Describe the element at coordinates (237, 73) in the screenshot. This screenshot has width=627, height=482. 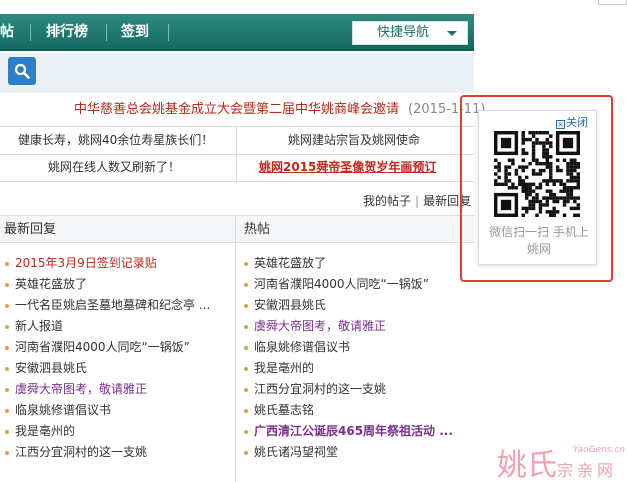
I see `search-row` at that location.